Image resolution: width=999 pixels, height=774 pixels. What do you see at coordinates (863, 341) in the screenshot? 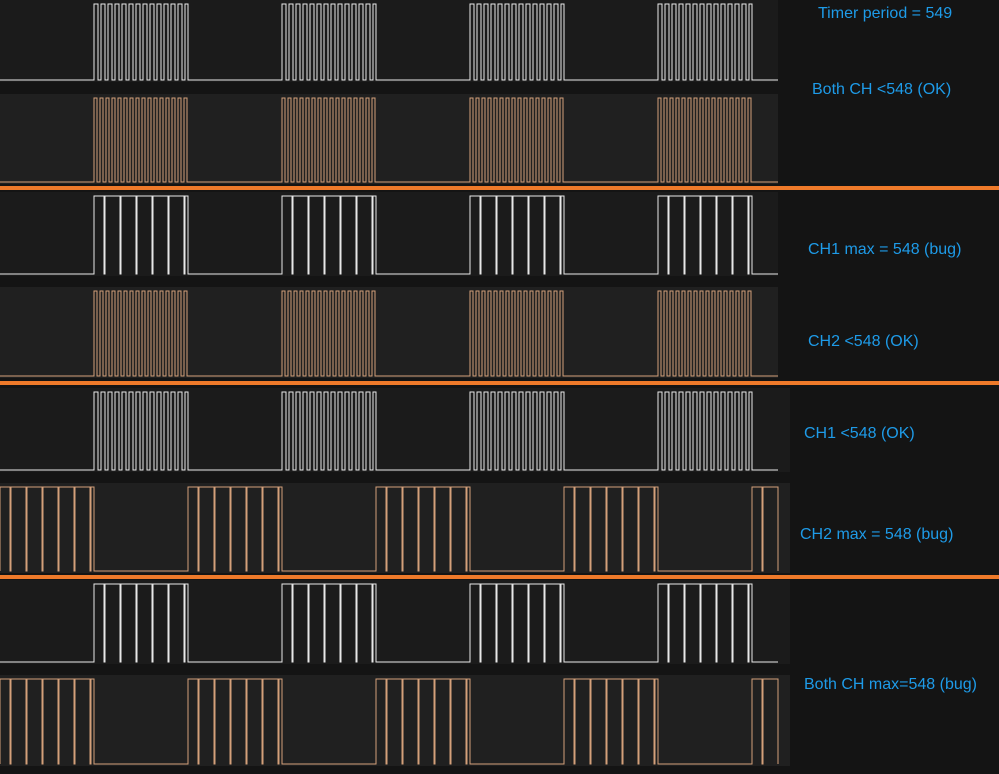
I see `group2-ch2-label: CH2 <548 (OK)` at bounding box center [863, 341].